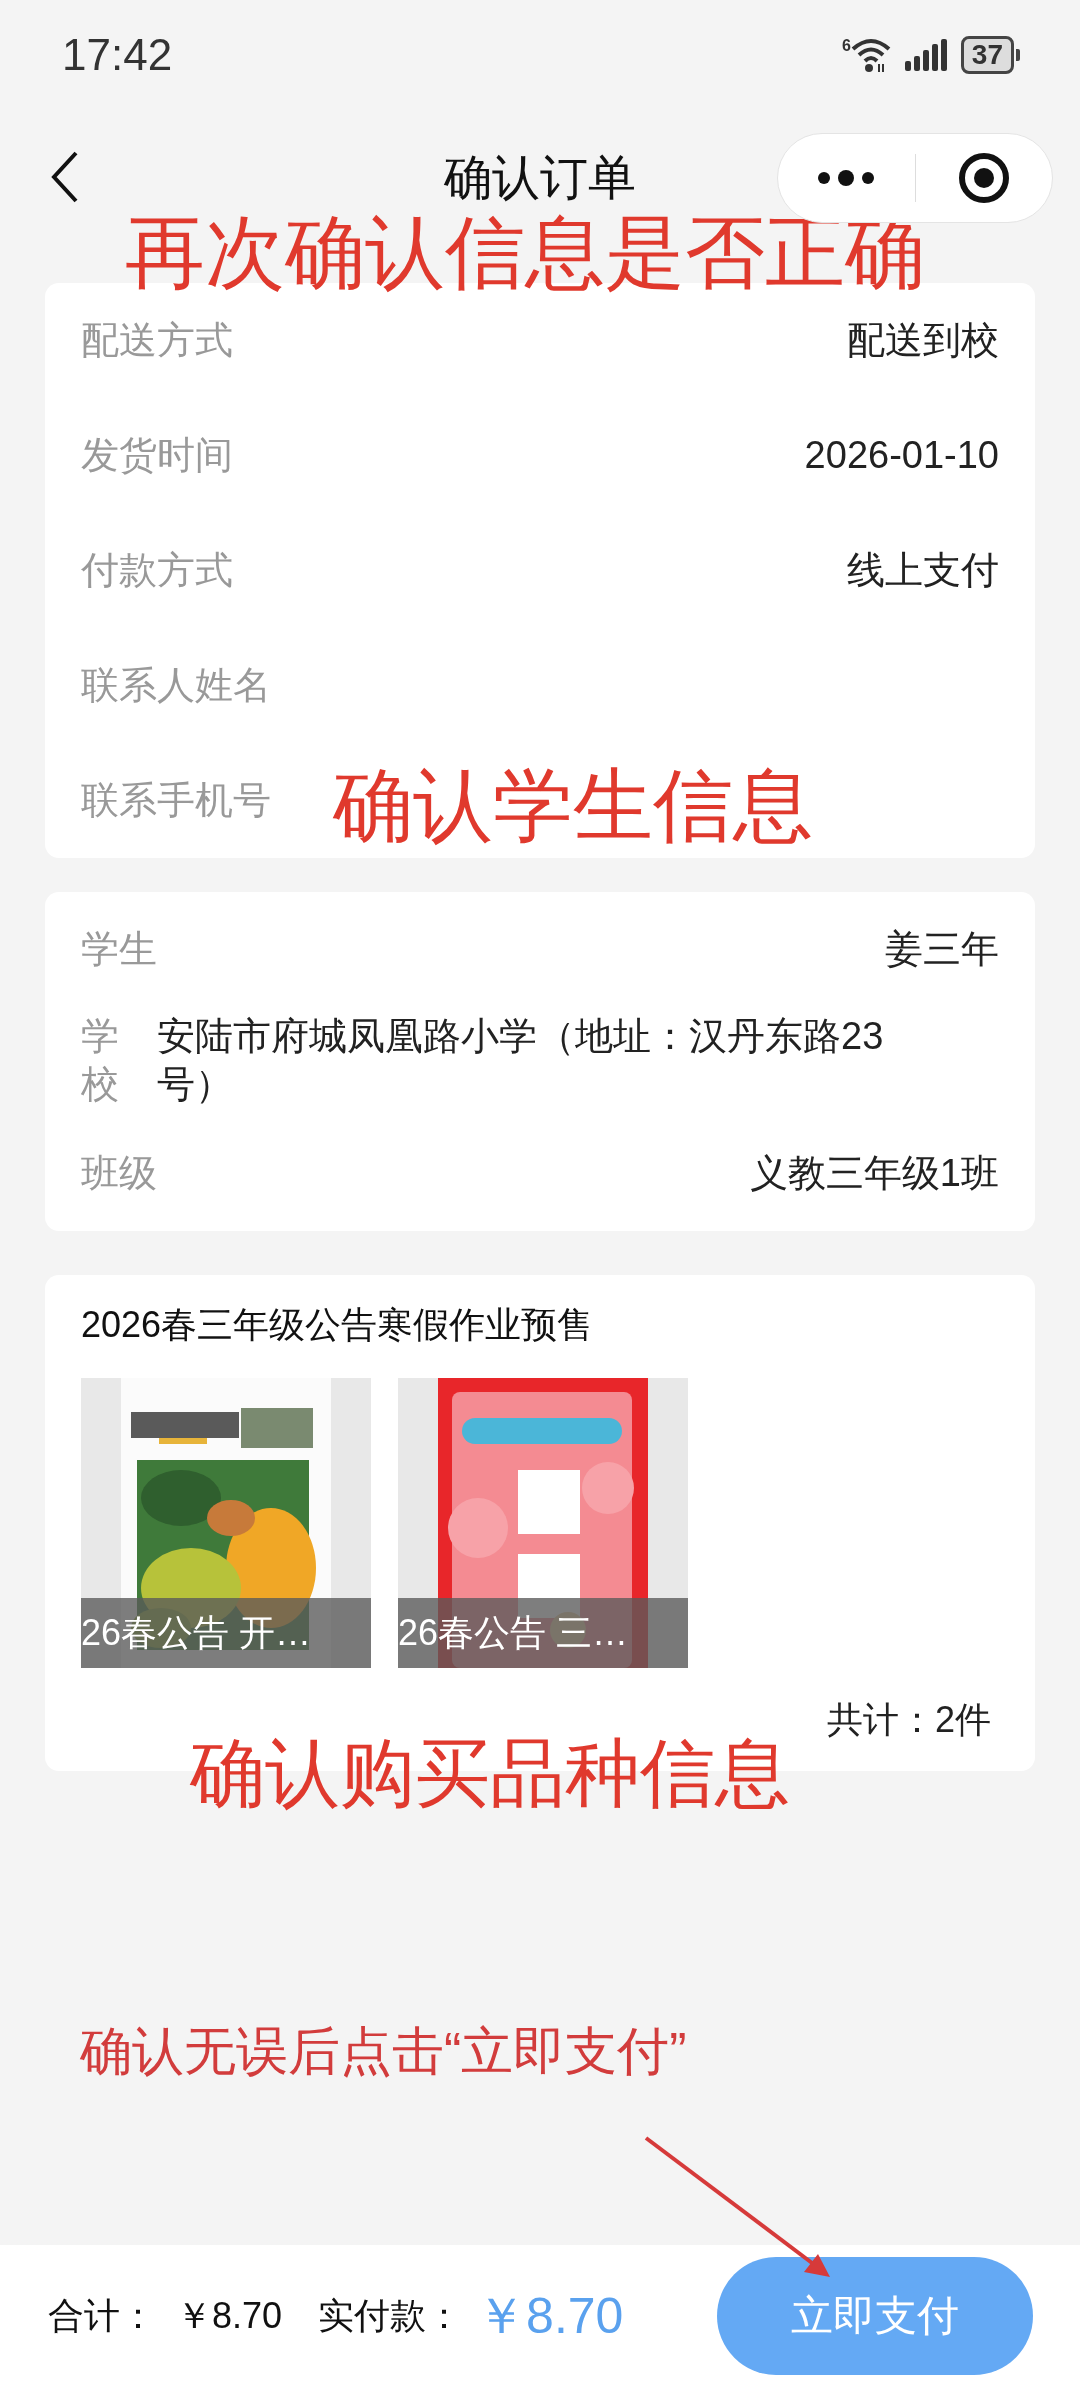 Image resolution: width=1080 pixels, height=2387 pixels. What do you see at coordinates (908, 1720) in the screenshot?
I see `item-count: 共计：2件` at bounding box center [908, 1720].